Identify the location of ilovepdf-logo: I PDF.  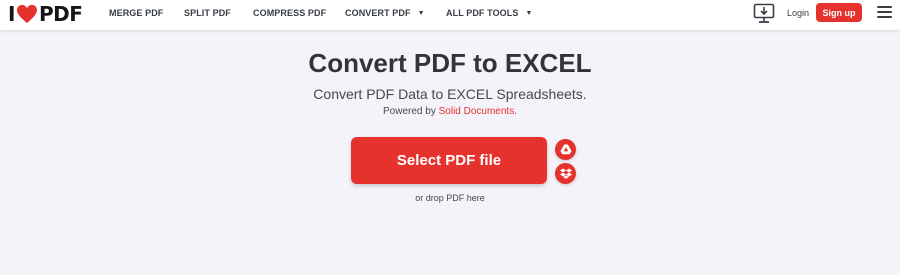
(45, 14).